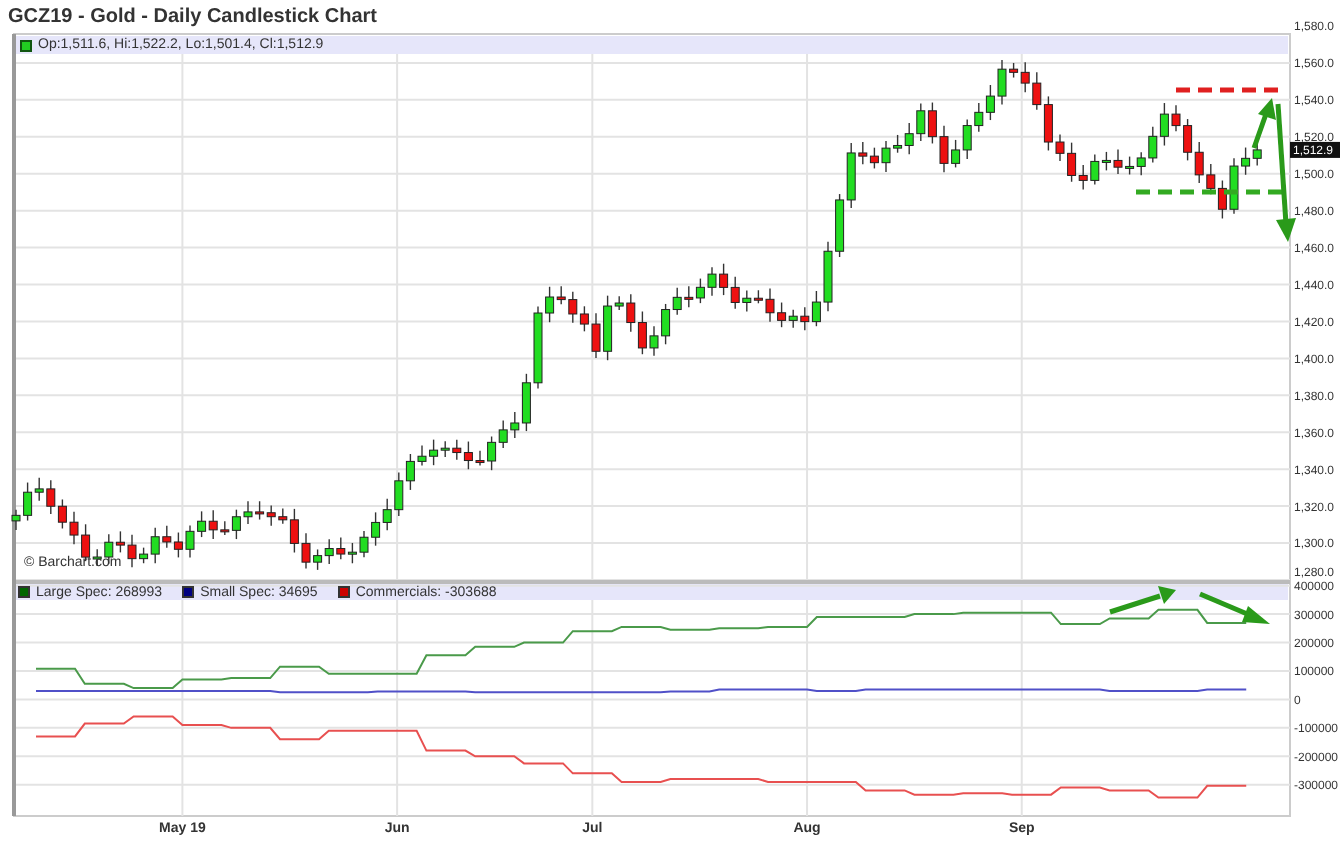  I want to click on down-arrow-icon, so click(1285, 172).